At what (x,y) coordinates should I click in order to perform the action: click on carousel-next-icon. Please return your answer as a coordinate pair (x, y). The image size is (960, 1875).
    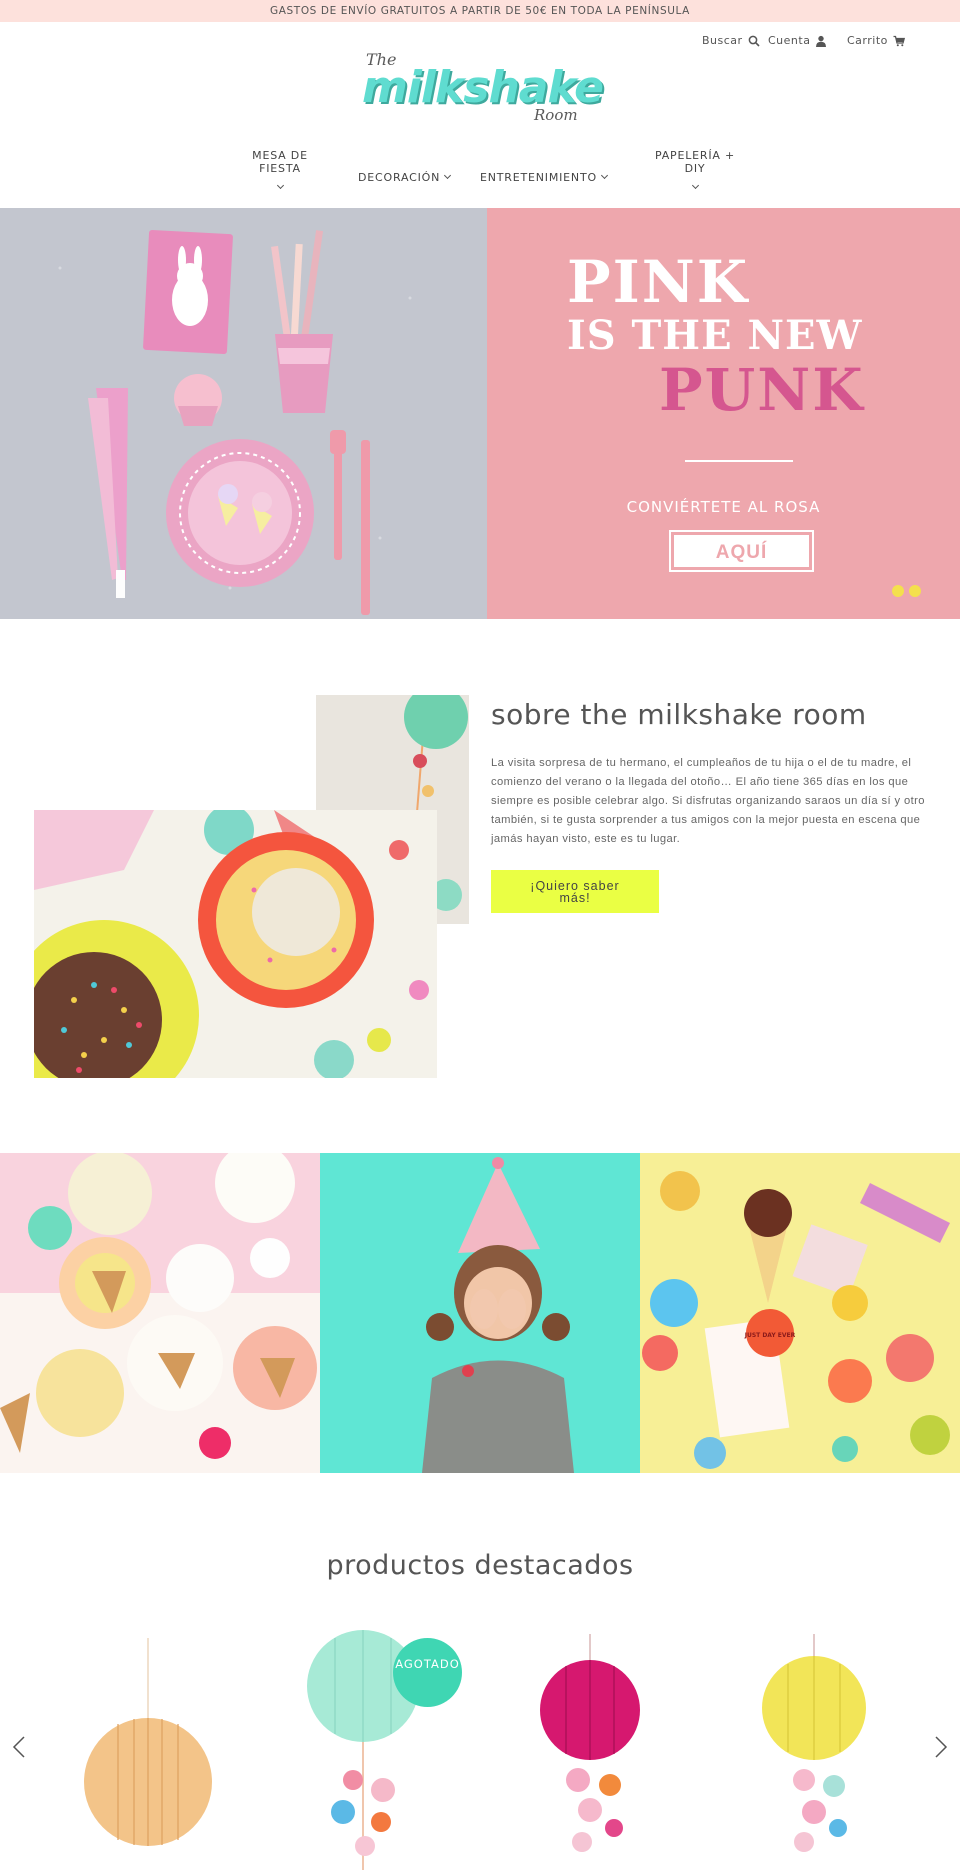
    Looking at the image, I should click on (940, 1747).